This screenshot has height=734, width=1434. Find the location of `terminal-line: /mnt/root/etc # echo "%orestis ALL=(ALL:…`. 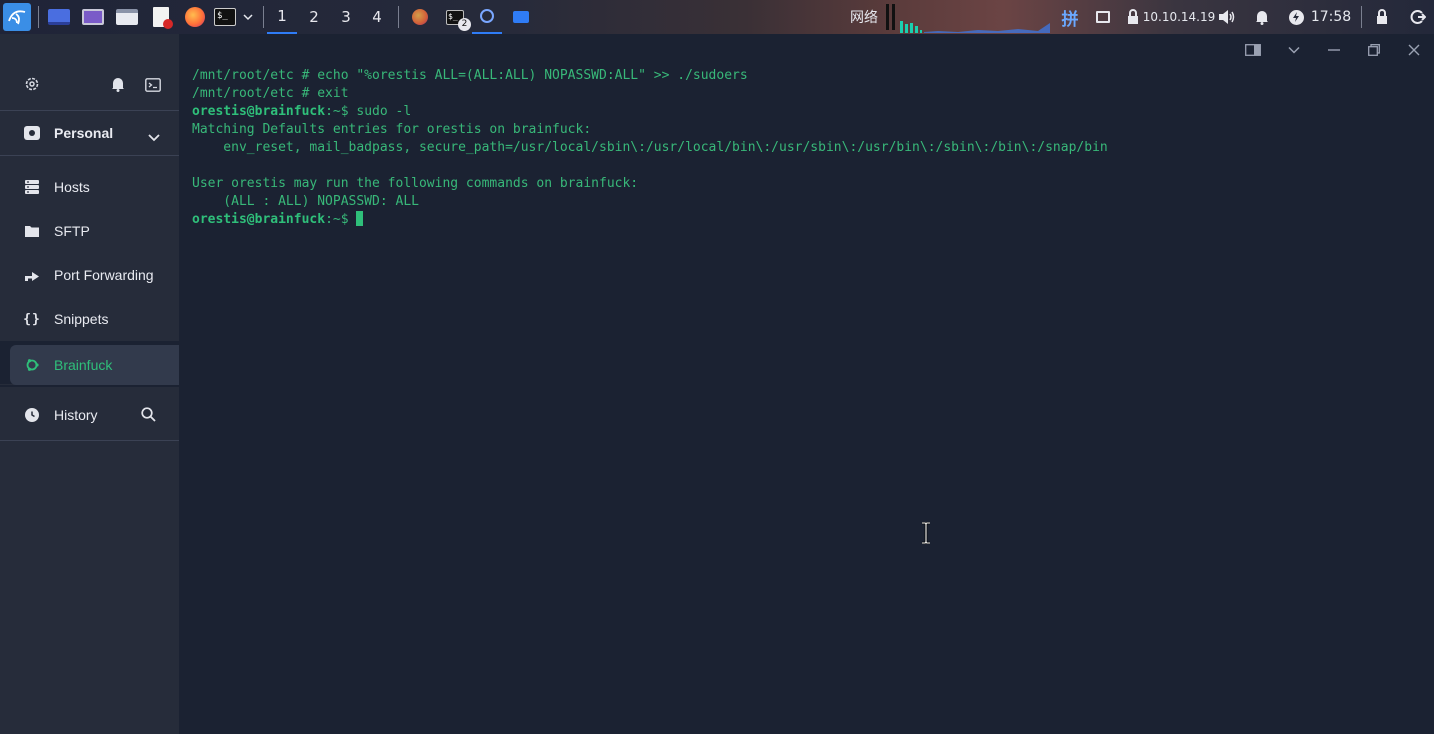

terminal-line: /mnt/root/etc # echo "%orestis ALL=(ALL:… is located at coordinates (470, 75).